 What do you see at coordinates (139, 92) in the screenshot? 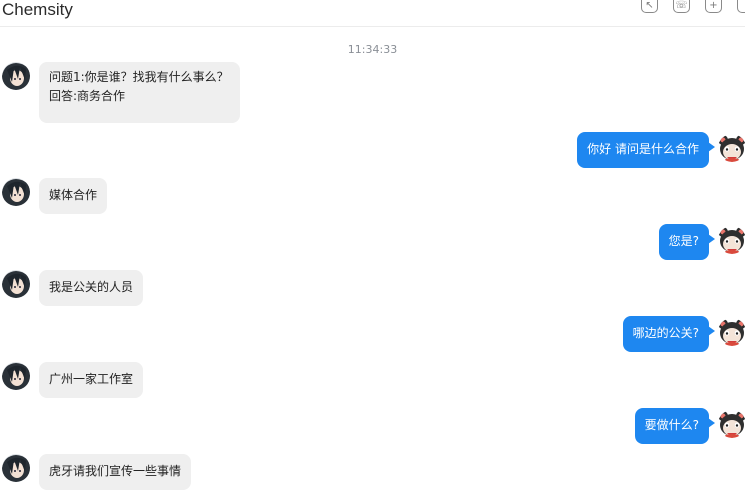
I see `message-bubble: 问题1:你是谁？找我有什么事么？ 回答:商务合作` at bounding box center [139, 92].